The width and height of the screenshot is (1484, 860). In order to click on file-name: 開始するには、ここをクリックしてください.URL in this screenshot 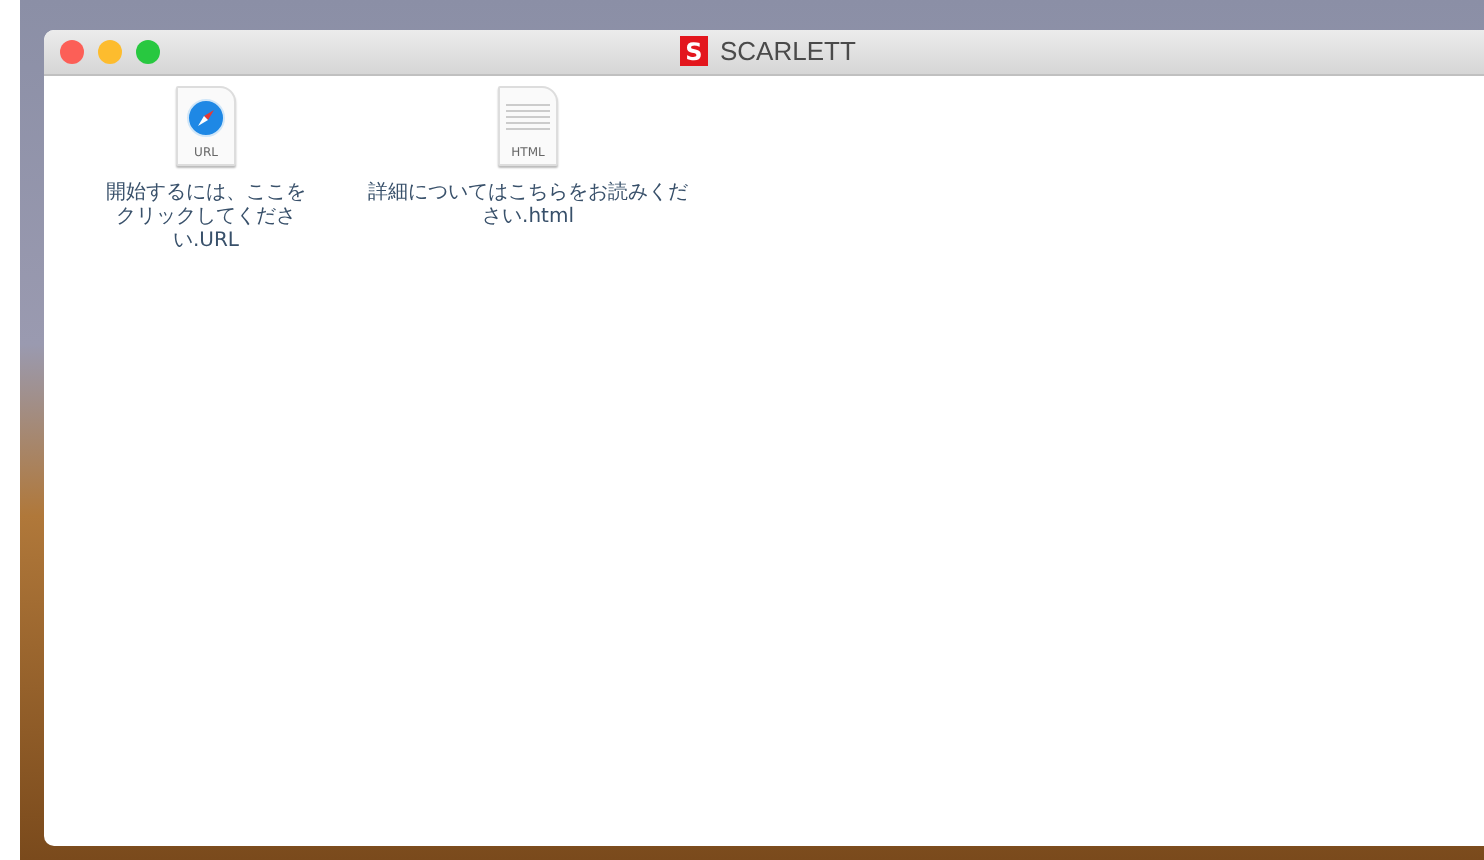, I will do `click(206, 218)`.